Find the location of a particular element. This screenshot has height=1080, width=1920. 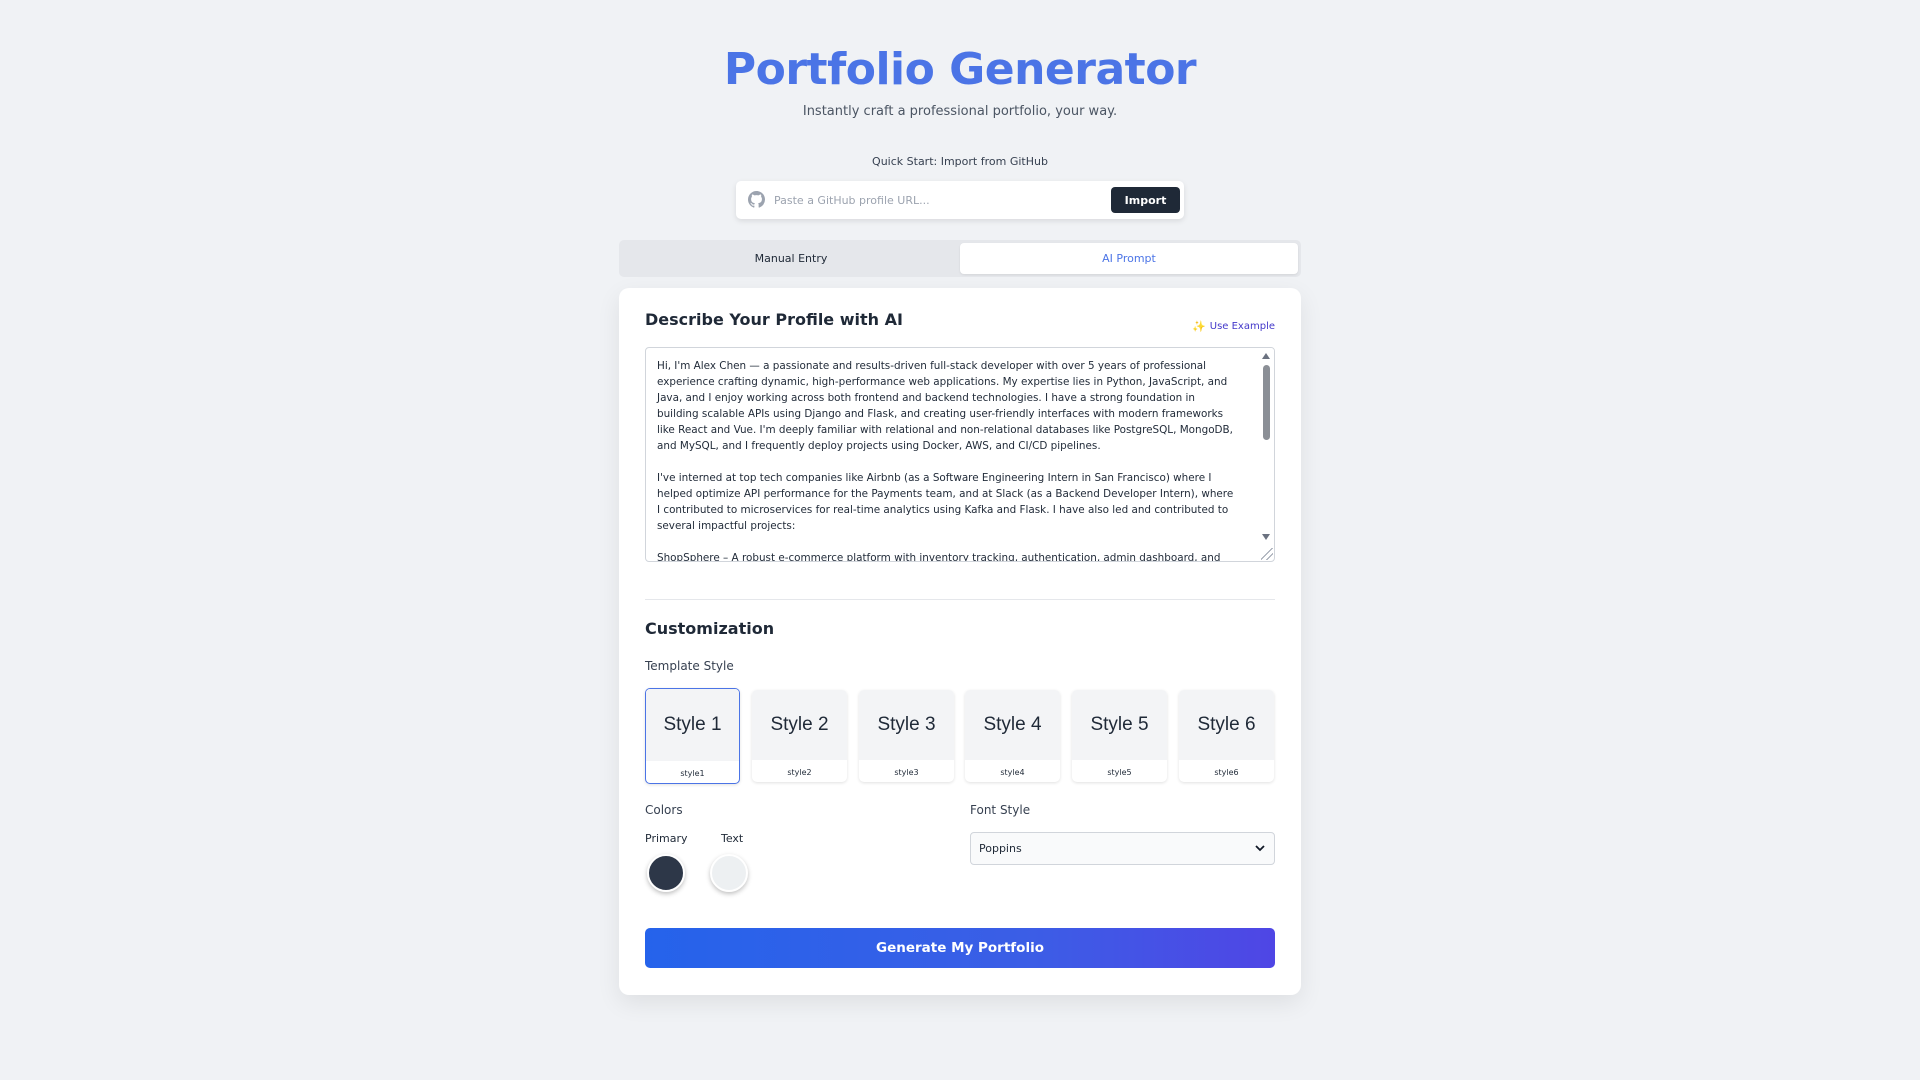

section-divider is located at coordinates (960, 599).